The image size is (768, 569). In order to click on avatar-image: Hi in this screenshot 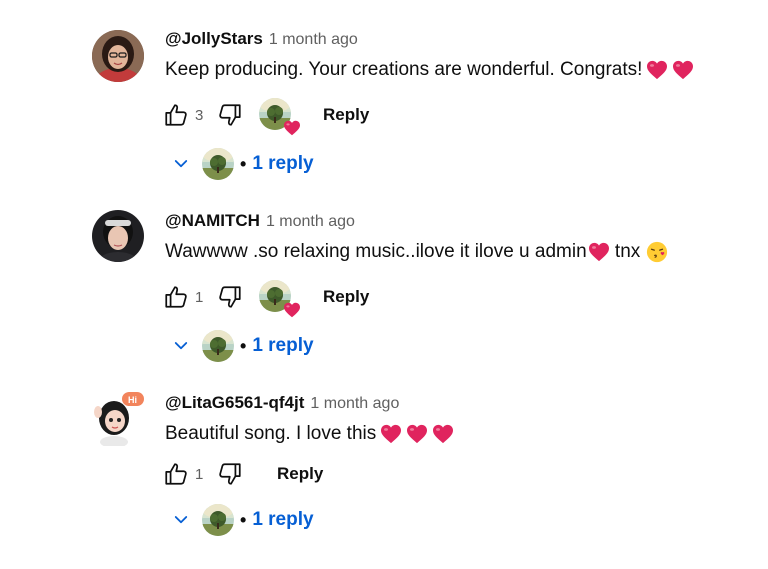, I will do `click(119, 420)`.